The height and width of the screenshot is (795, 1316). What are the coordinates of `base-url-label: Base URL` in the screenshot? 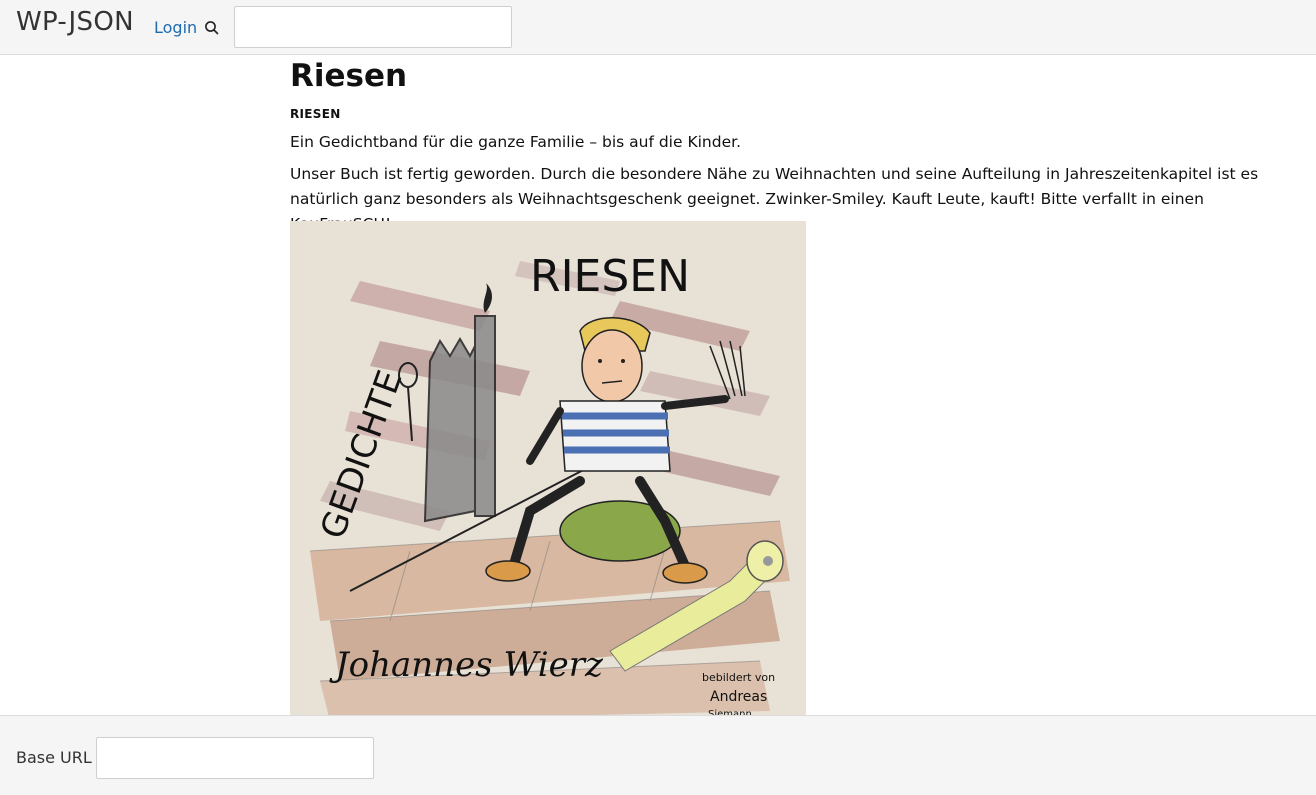 It's located at (54, 757).